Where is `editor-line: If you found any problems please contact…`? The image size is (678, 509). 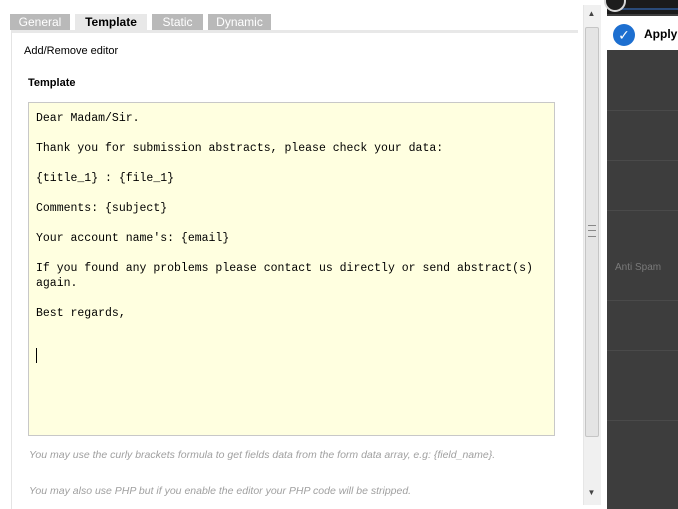
editor-line: If you found any problems please contact… is located at coordinates (284, 276).